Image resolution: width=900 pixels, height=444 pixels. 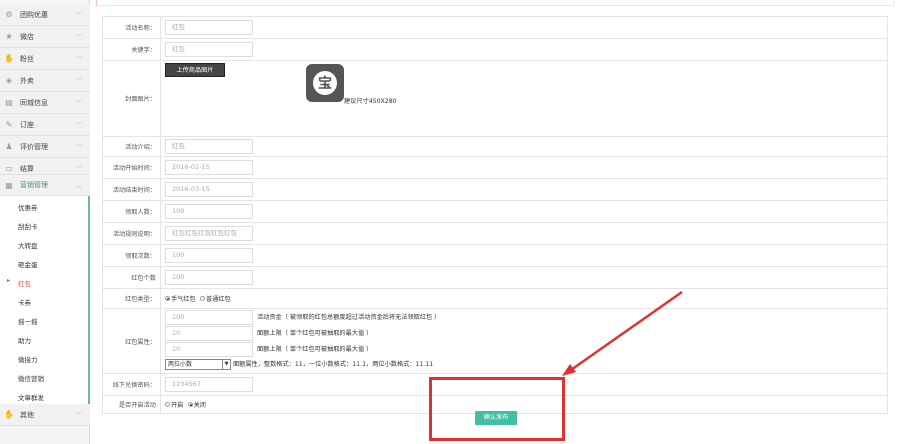 What do you see at coordinates (9, 168) in the screenshot?
I see `settlement-icon: ▭` at bounding box center [9, 168].